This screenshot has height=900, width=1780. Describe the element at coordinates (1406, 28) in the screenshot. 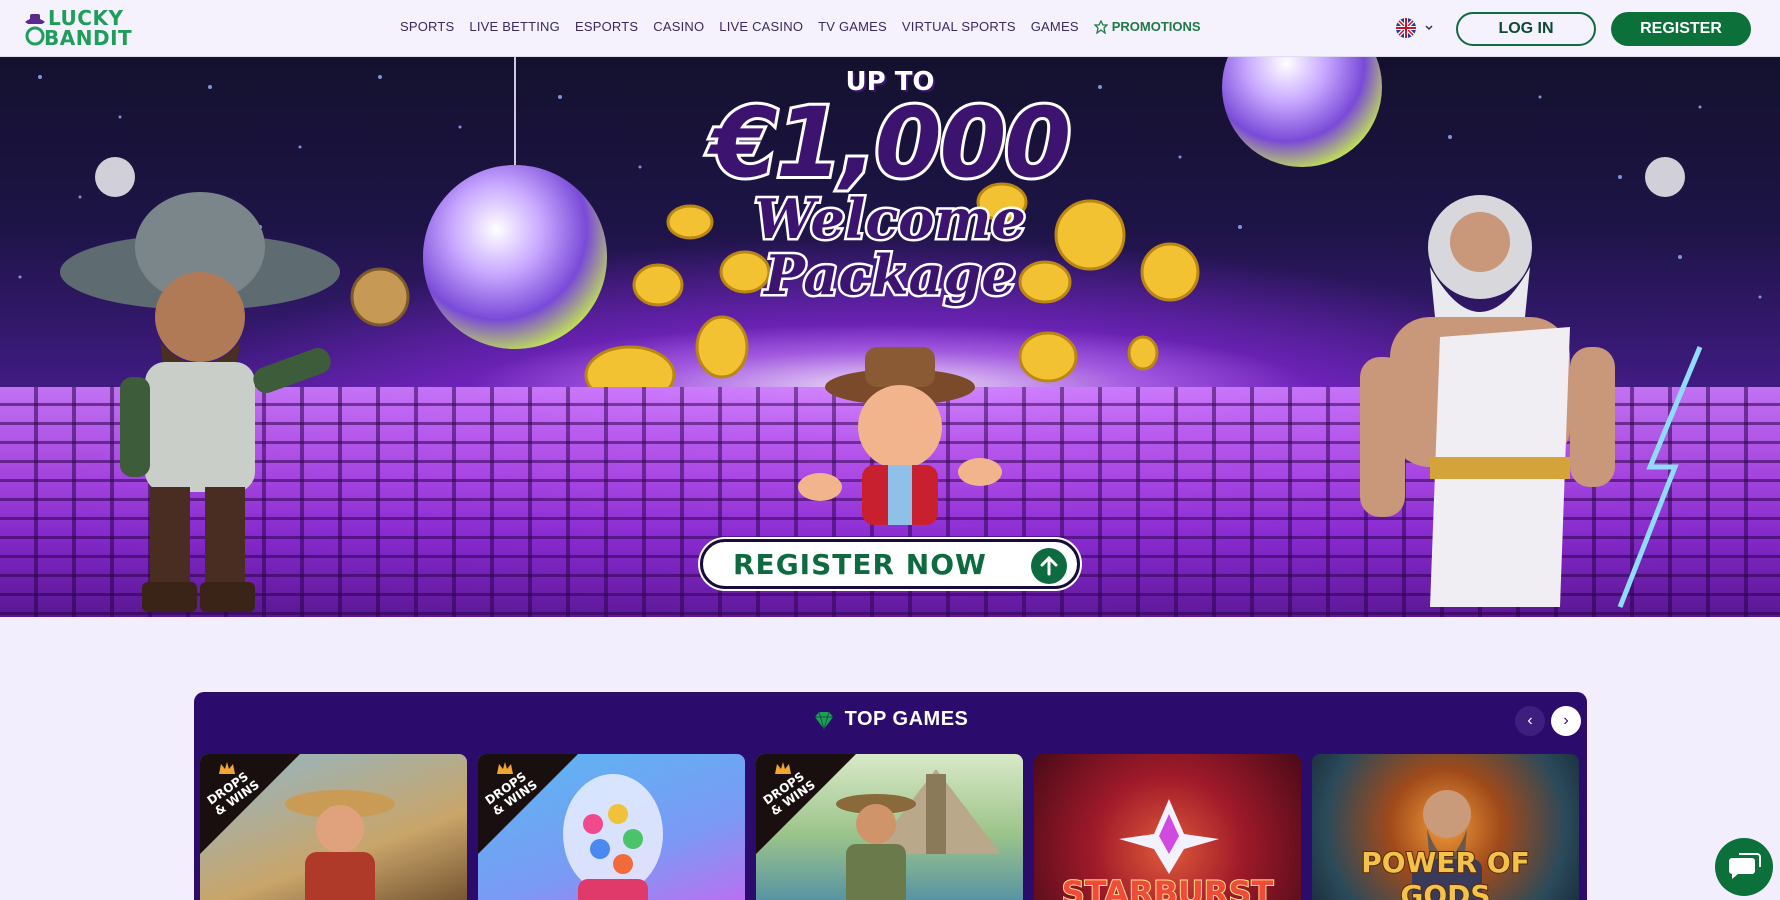

I see `uk-flag-icon` at that location.